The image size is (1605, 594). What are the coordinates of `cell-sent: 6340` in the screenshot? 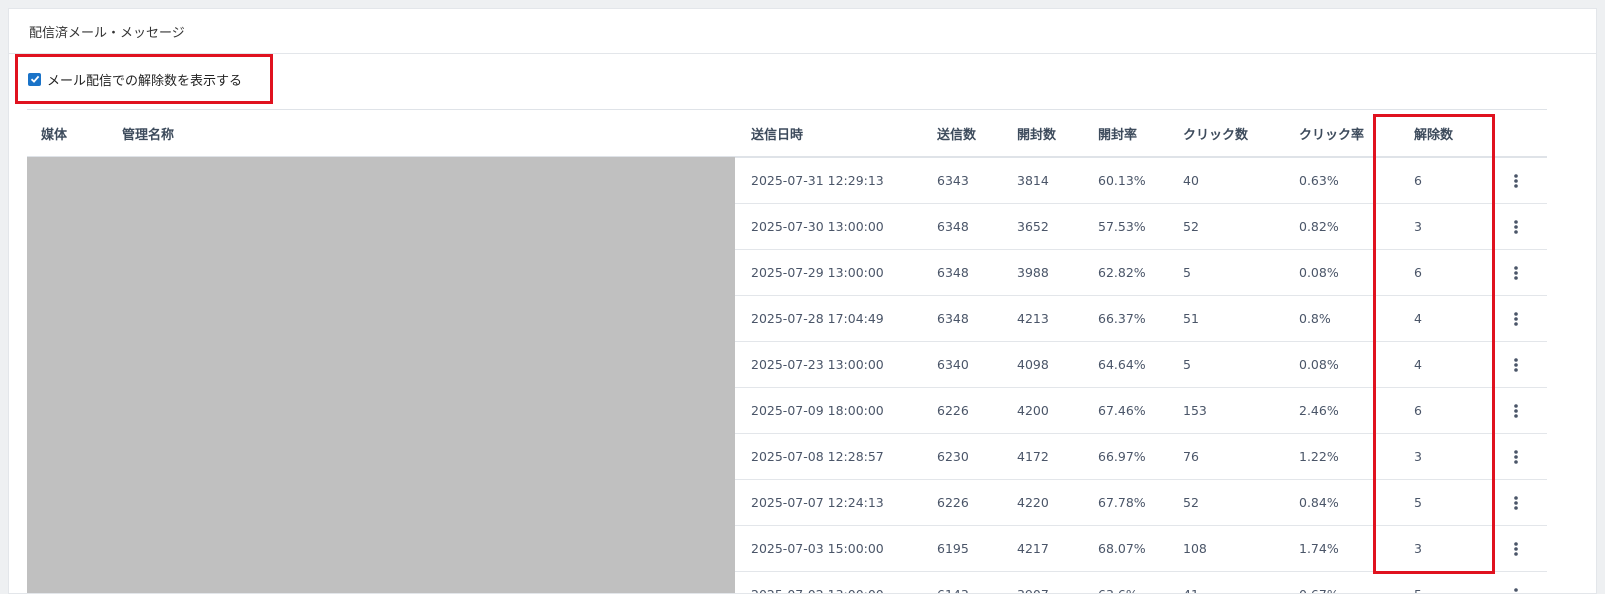 It's located at (953, 364).